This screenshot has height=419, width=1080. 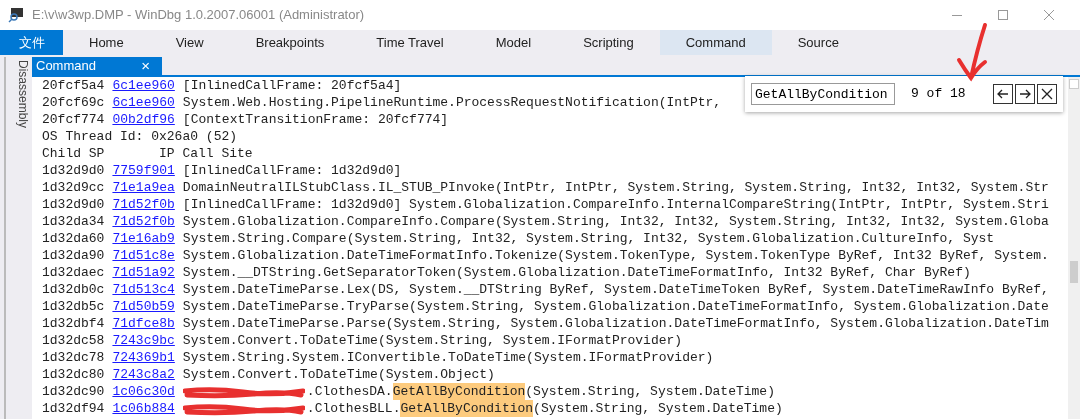 I want to click on child-sp: 1d32d9cc, so click(x=73, y=187).